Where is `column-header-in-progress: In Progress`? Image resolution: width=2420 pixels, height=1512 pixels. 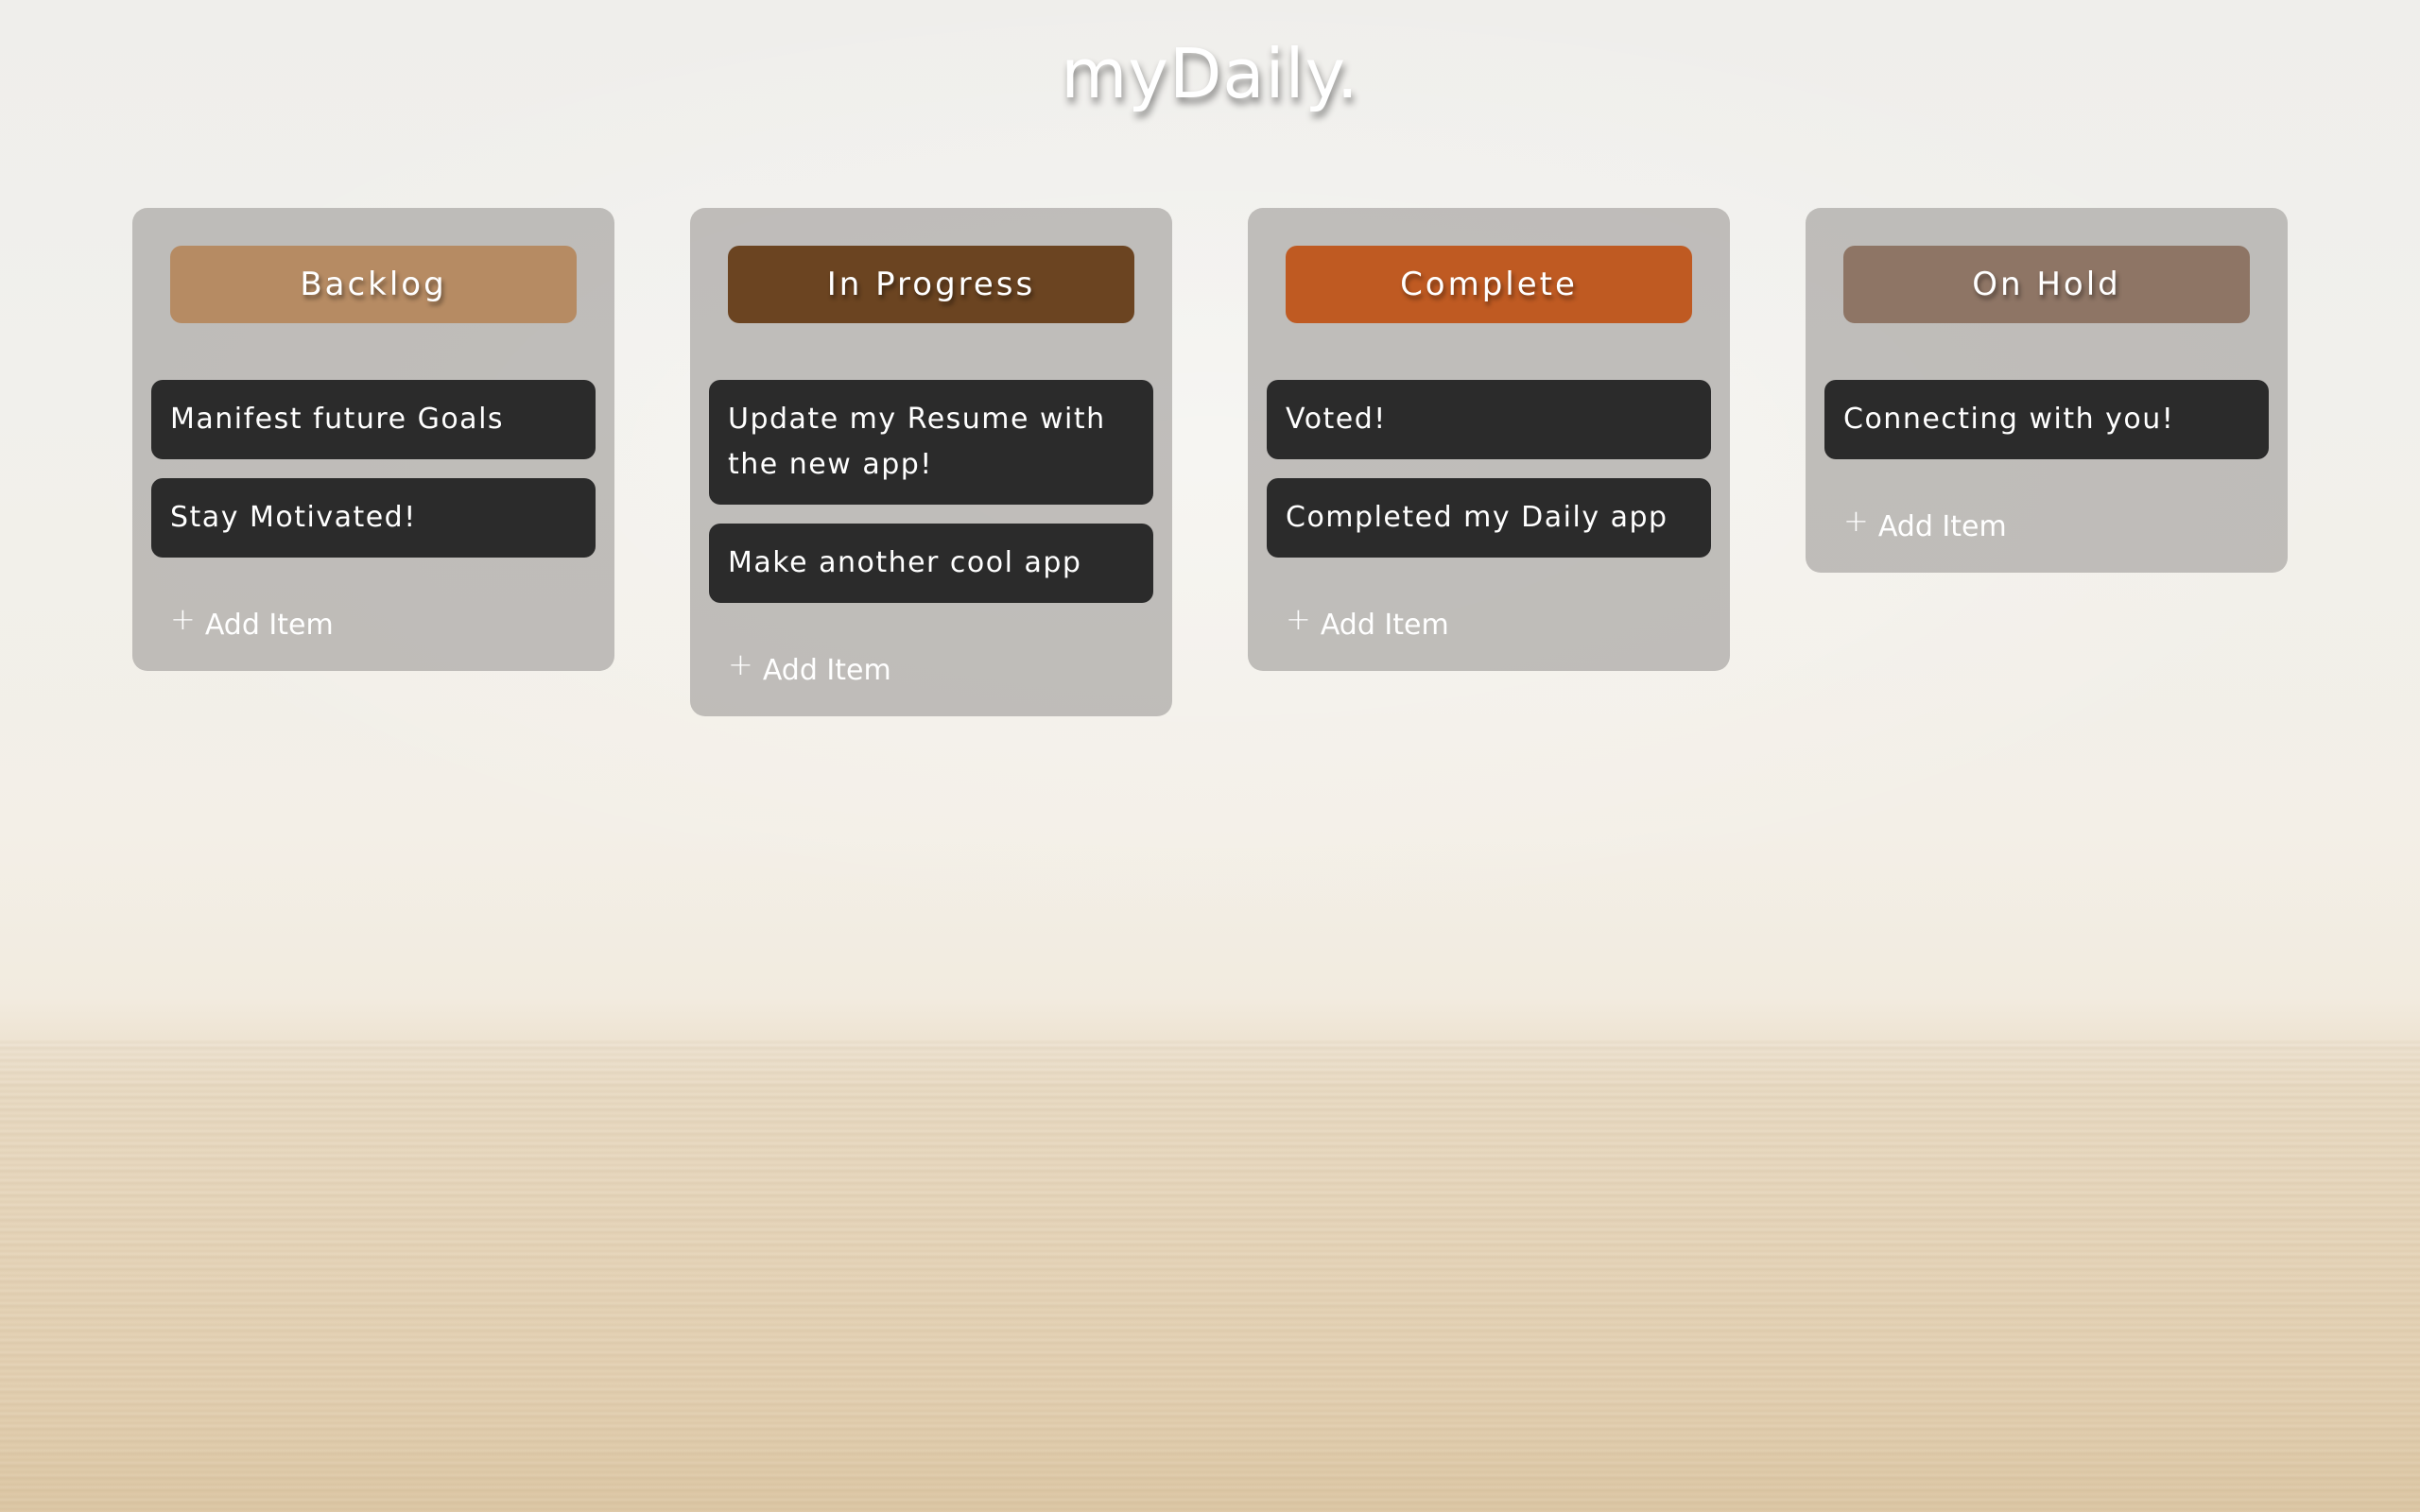
column-header-in-progress: In Progress is located at coordinates (931, 284).